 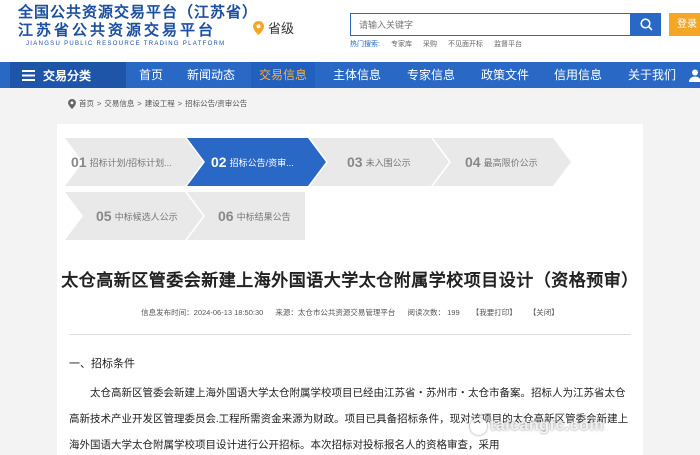 I want to click on divider, so click(x=350, y=334).